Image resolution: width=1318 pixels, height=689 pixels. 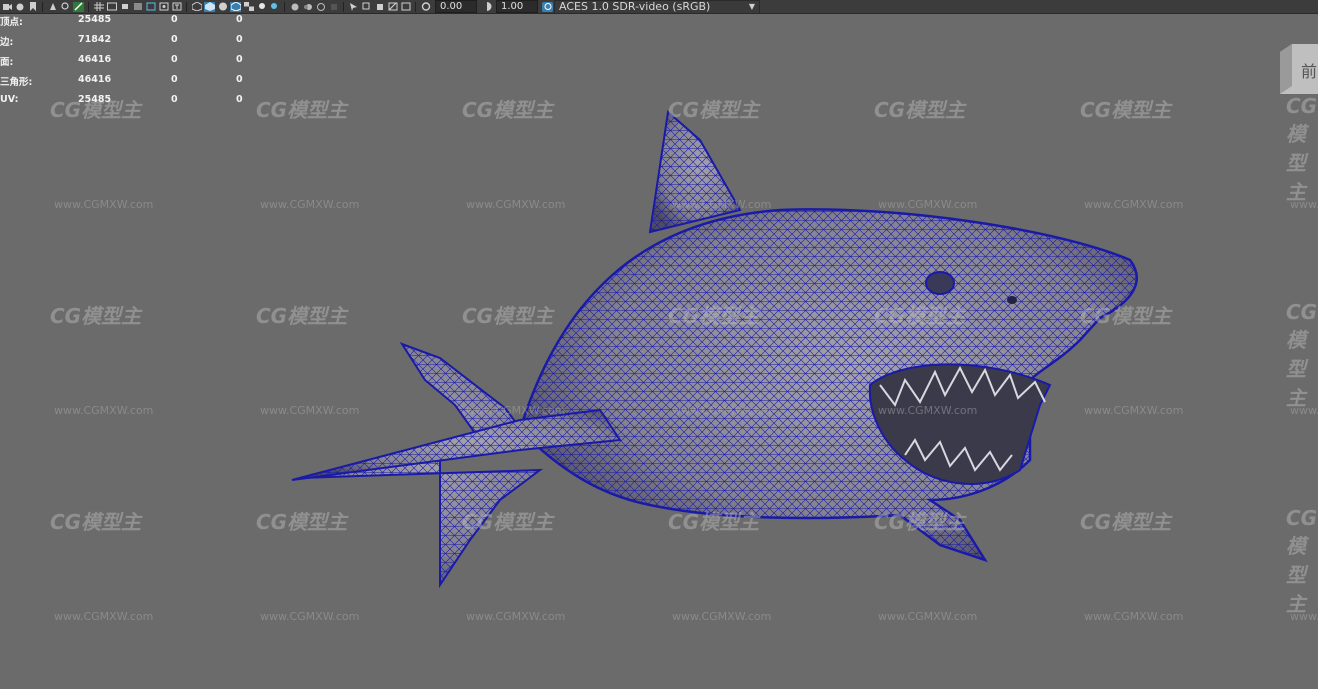 What do you see at coordinates (517, 6) in the screenshot?
I see `gamma-field: 1.00` at bounding box center [517, 6].